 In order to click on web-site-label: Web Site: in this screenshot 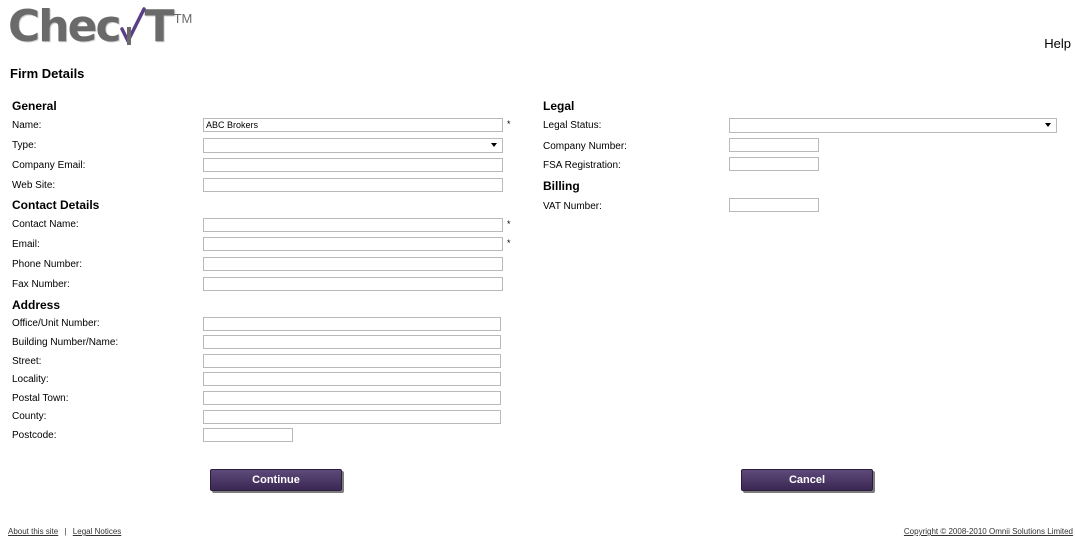, I will do `click(34, 185)`.